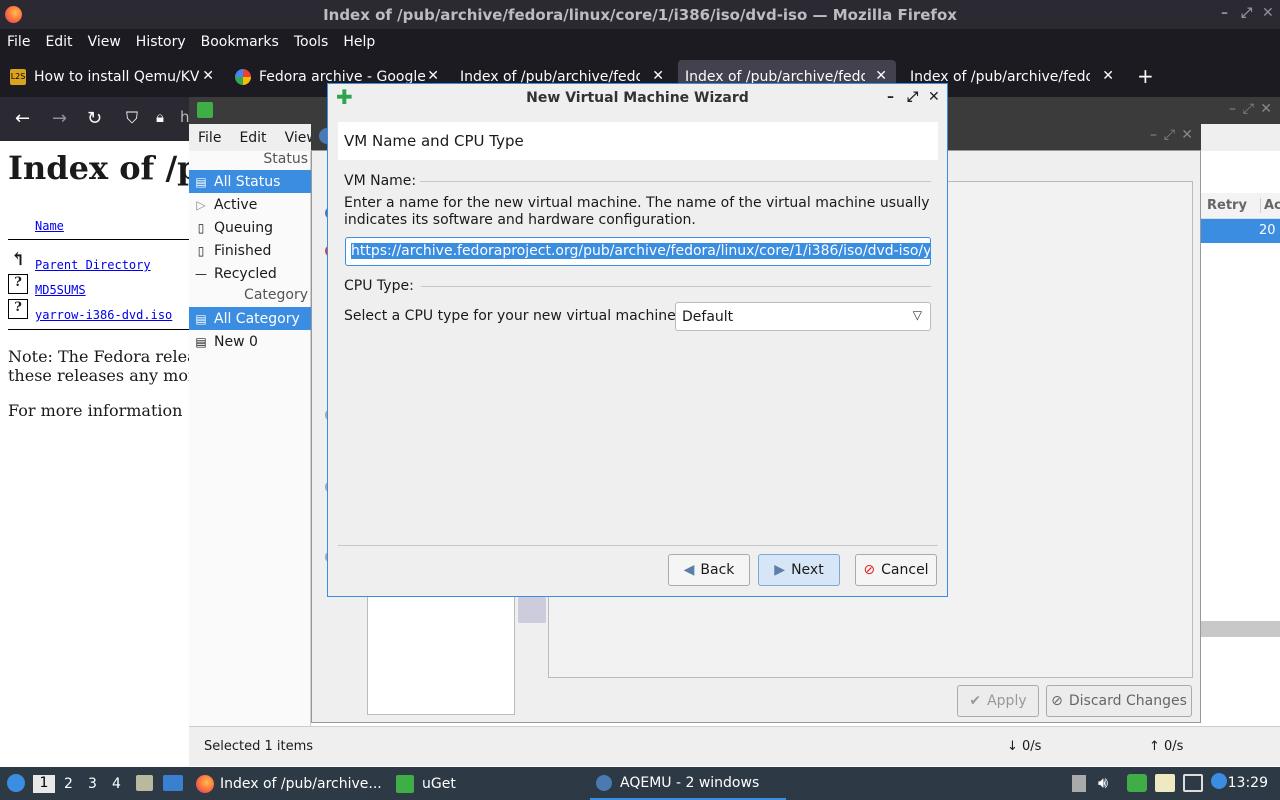 The height and width of the screenshot is (800, 1280). I want to click on stack-icon: ▤, so click(201, 318).